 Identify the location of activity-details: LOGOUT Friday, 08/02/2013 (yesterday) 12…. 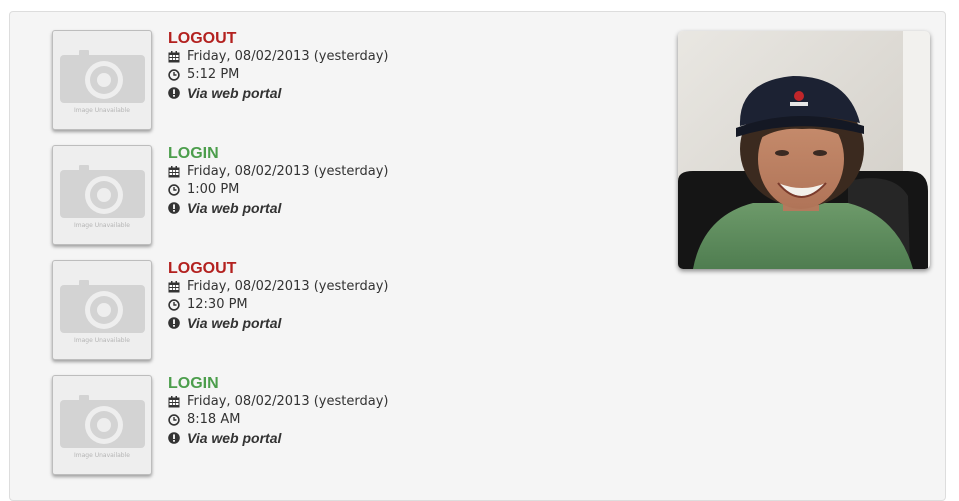
(368, 296).